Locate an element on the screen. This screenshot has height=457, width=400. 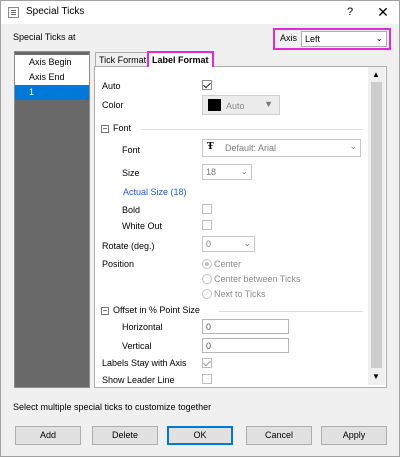
show-leader-line-label: Show Leader Line is located at coordinates (138, 380).